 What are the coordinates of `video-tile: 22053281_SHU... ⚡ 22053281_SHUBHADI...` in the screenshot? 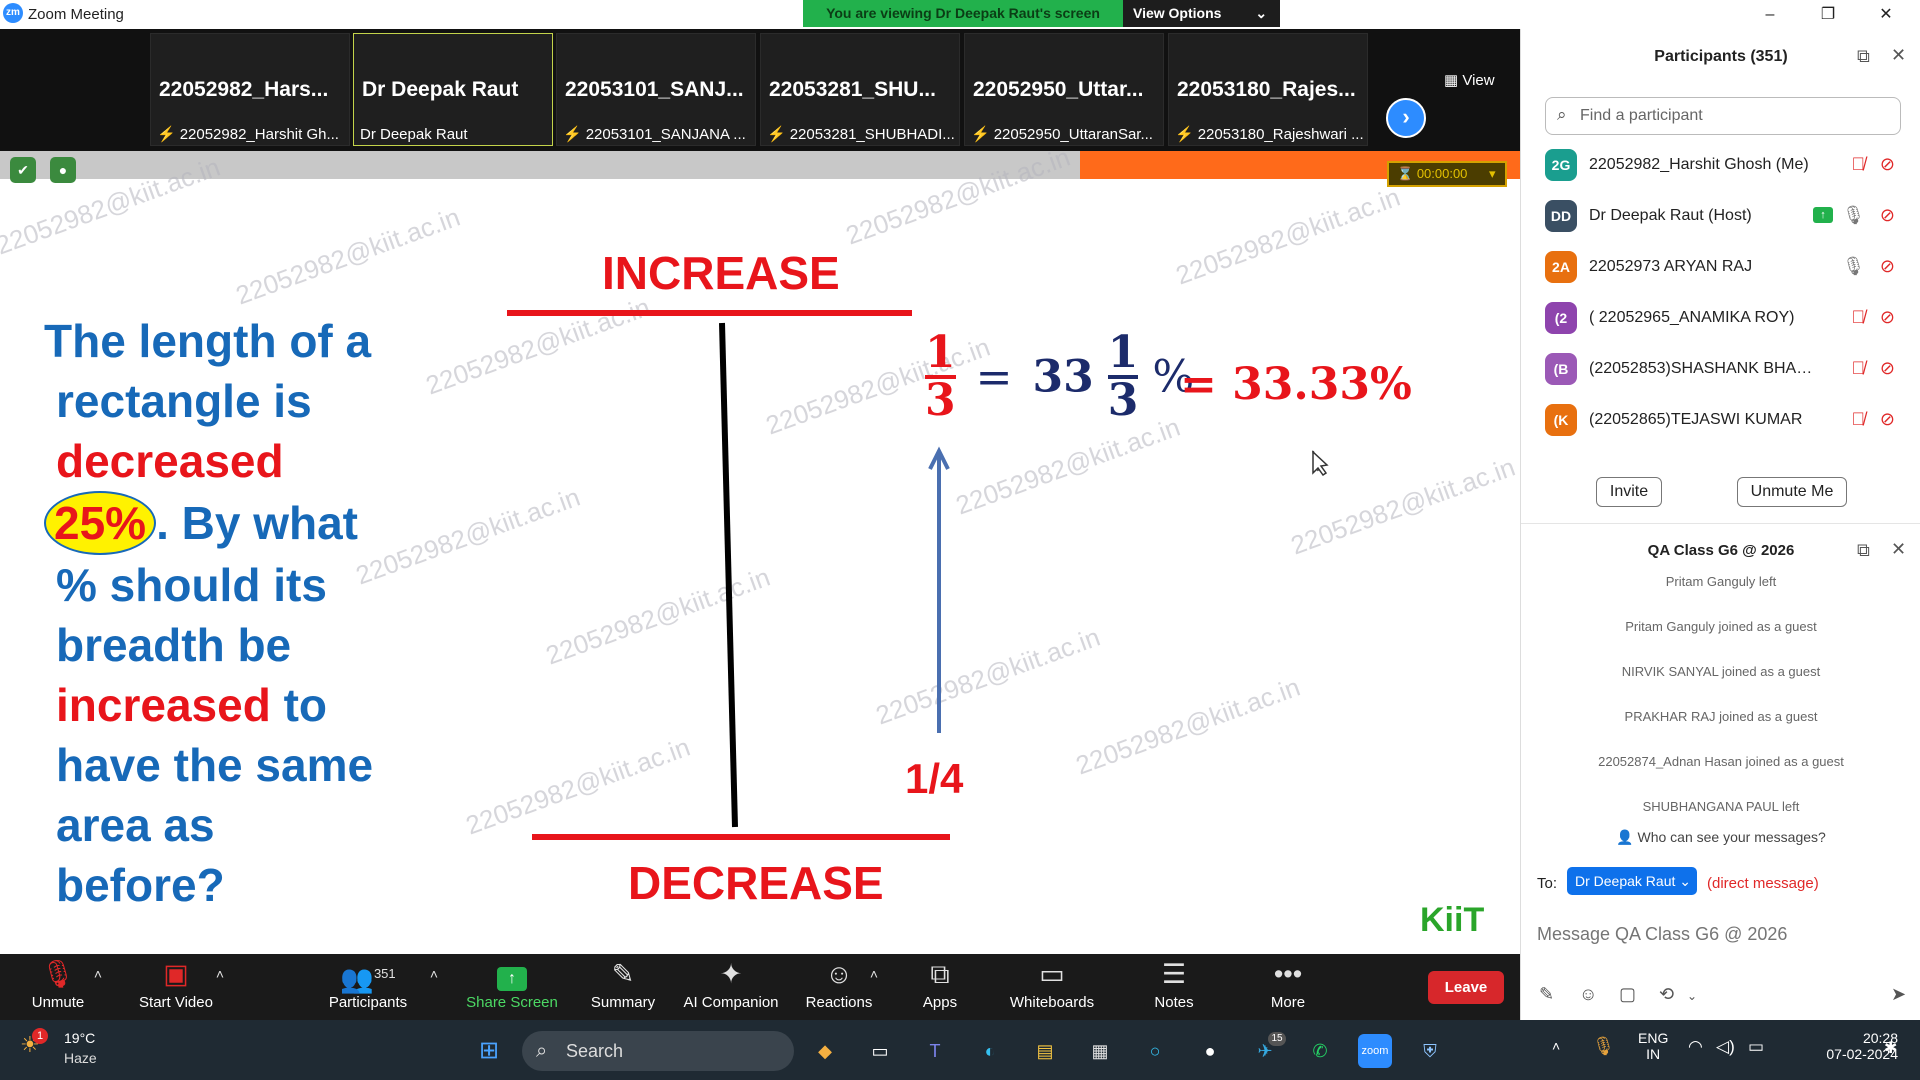 It's located at (860, 89).